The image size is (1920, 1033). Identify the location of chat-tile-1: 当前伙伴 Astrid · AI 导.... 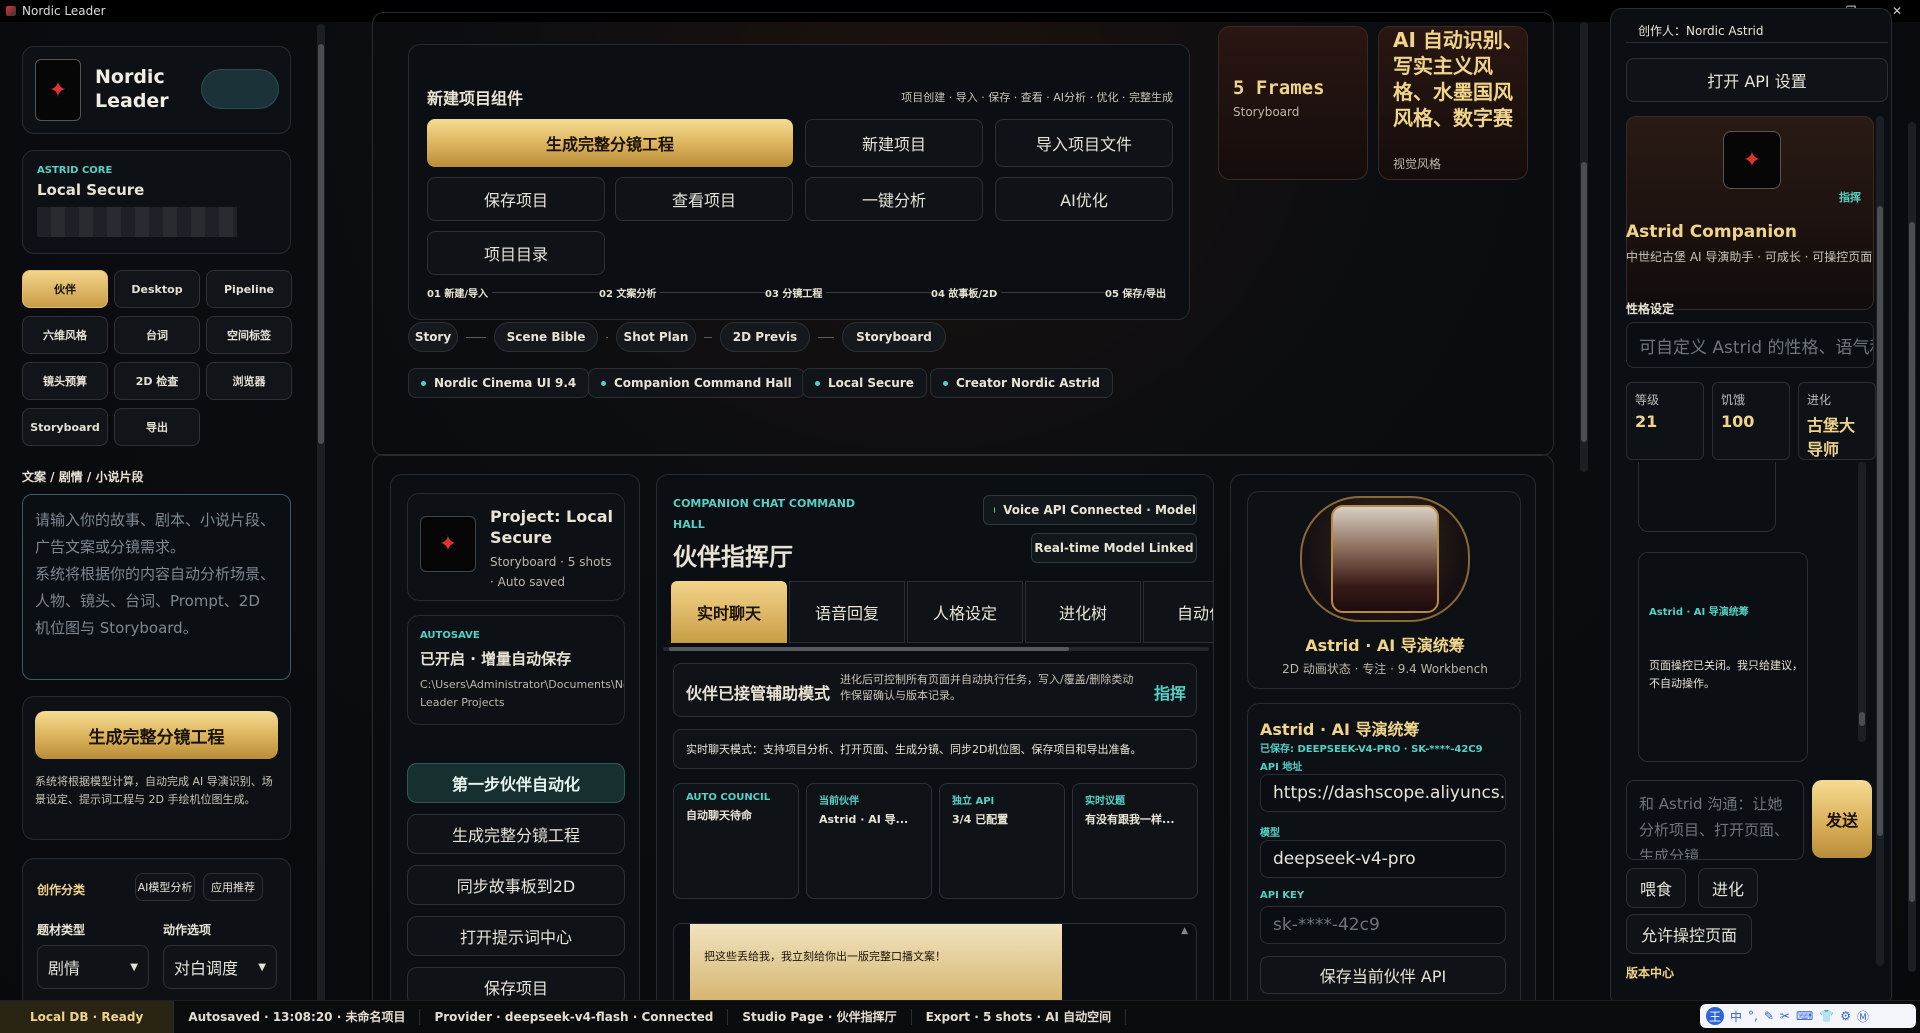
(869, 841).